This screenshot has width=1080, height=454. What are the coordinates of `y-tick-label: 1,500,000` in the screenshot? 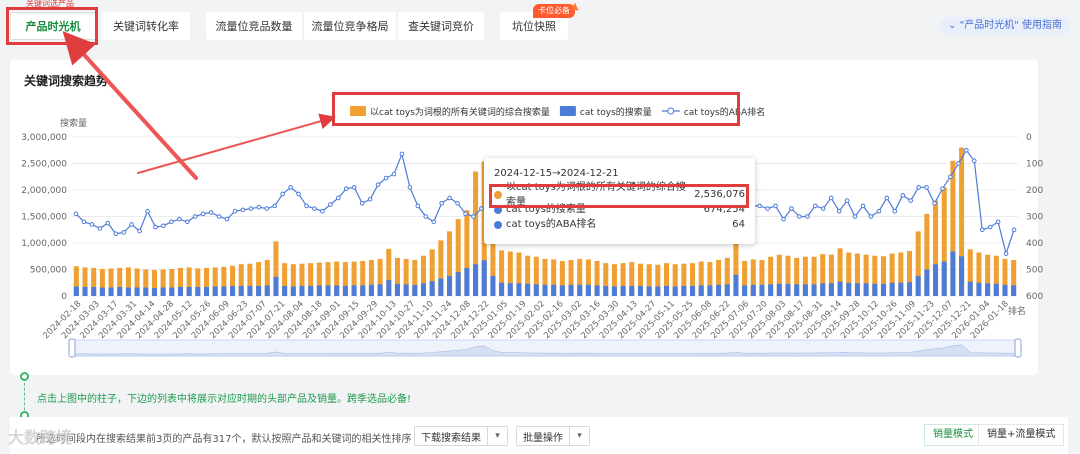 It's located at (44, 218).